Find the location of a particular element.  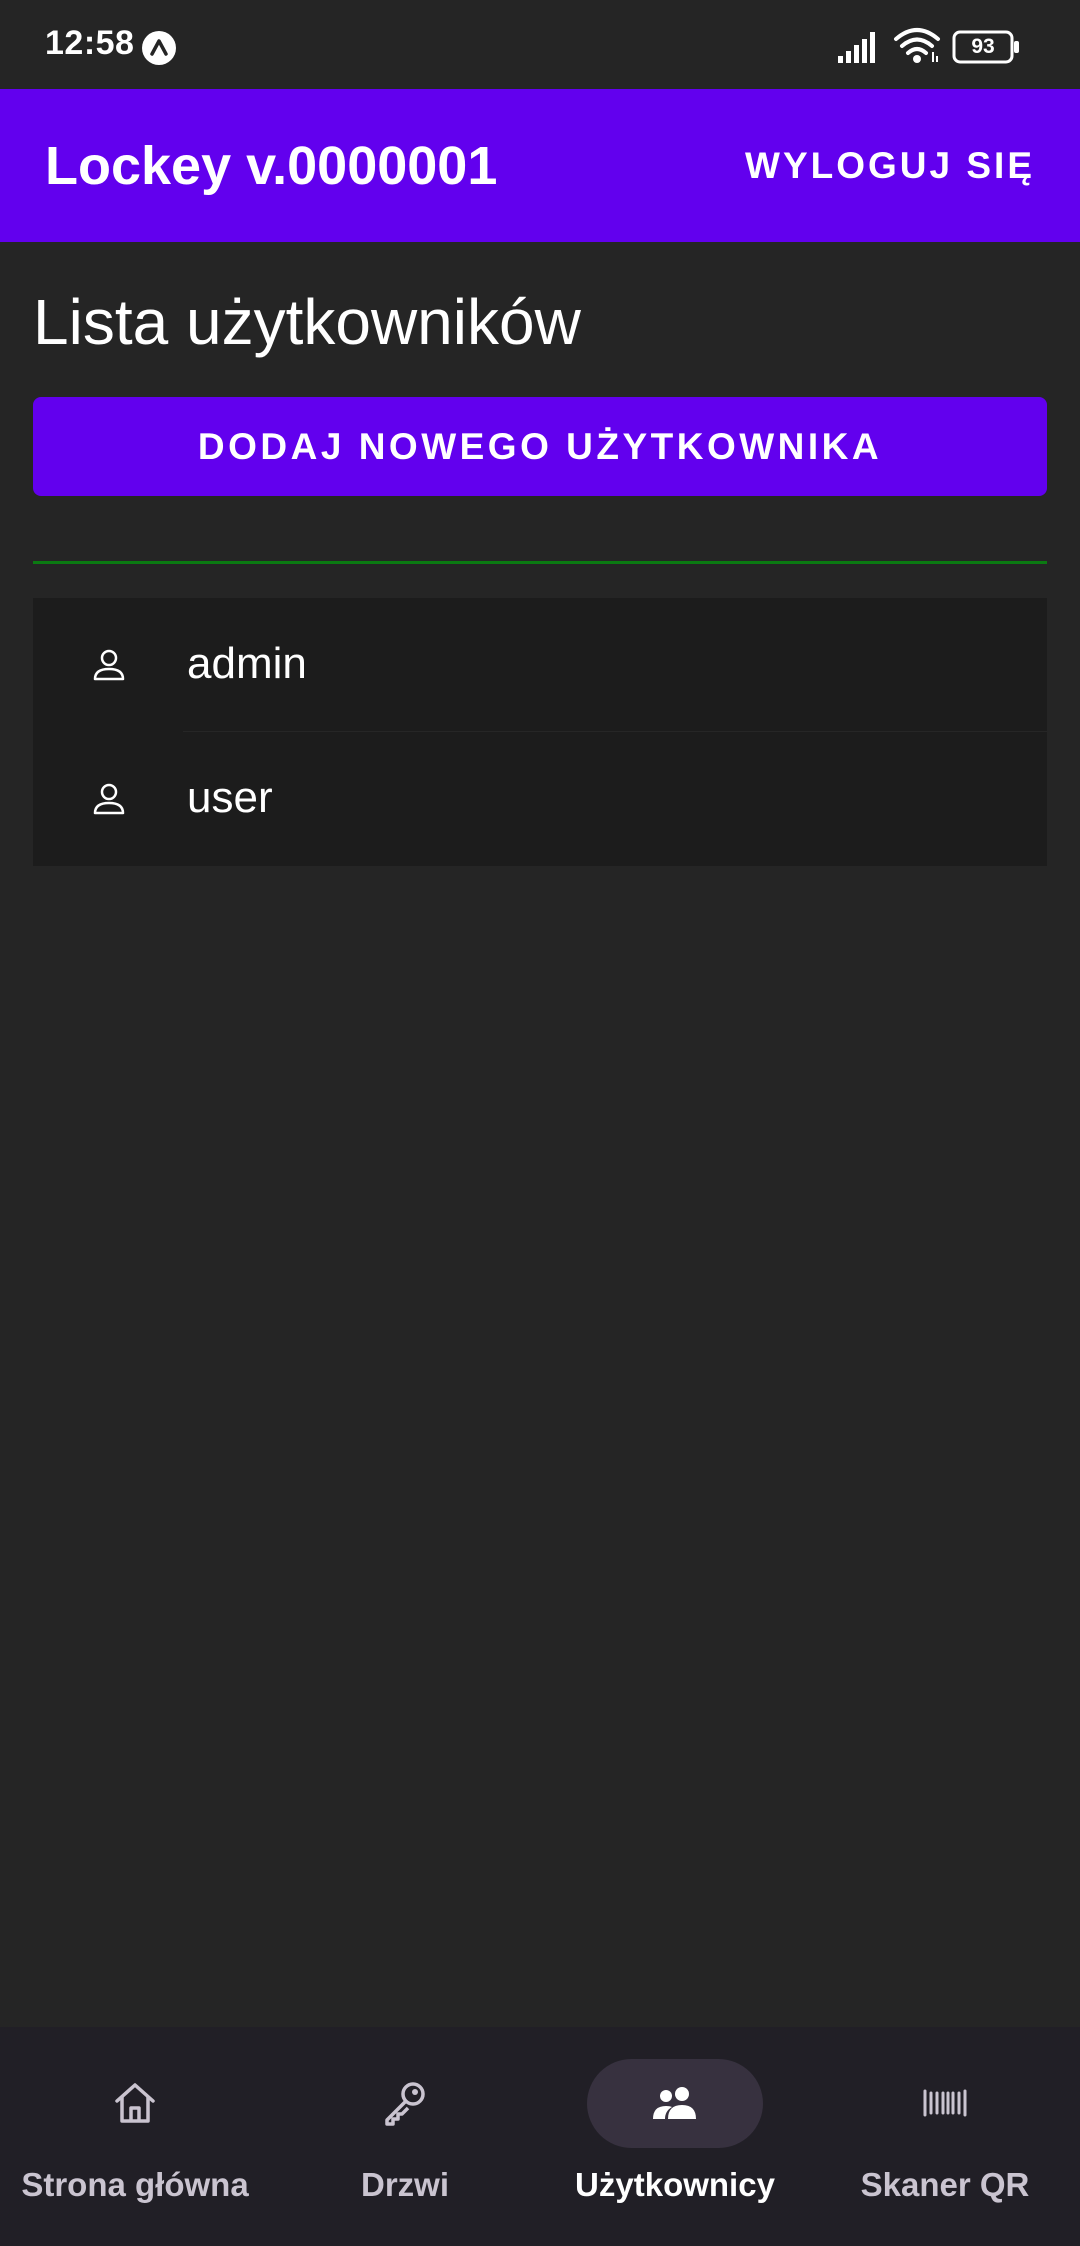

battery-level: 93 is located at coordinates (983, 46).